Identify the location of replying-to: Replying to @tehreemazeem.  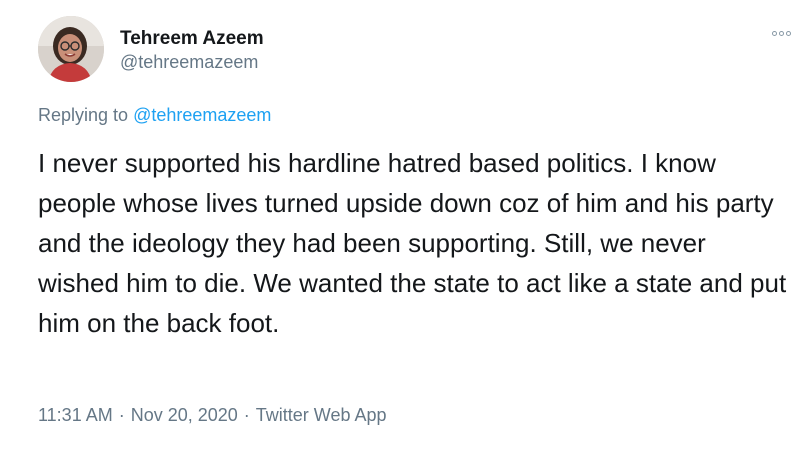
(154, 115).